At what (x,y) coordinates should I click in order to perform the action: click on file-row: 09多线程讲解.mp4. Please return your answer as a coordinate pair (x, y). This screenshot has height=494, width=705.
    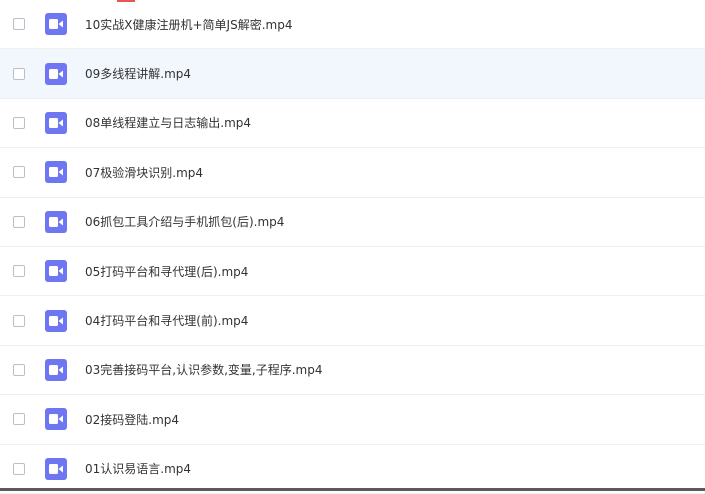
    Looking at the image, I should click on (352, 74).